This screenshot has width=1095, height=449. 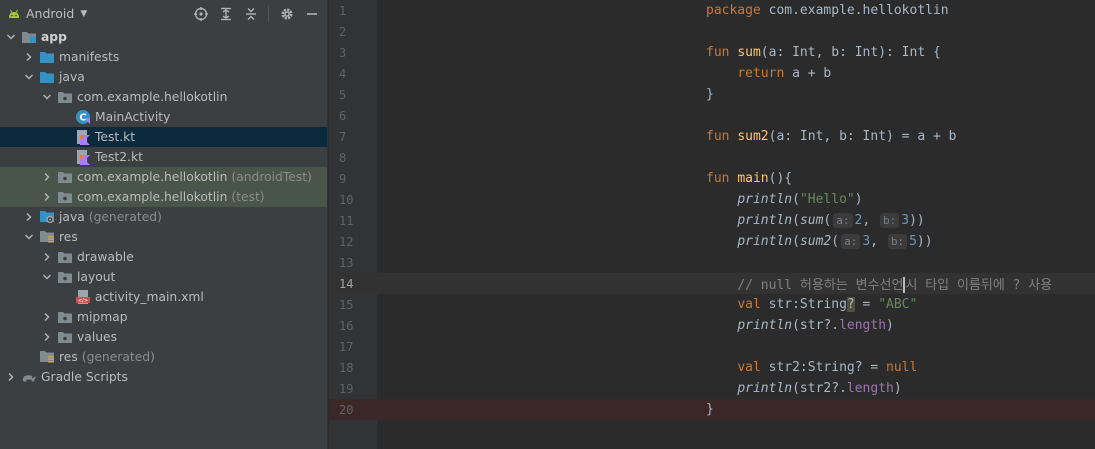 I want to click on line-number: 8, so click(x=343, y=157).